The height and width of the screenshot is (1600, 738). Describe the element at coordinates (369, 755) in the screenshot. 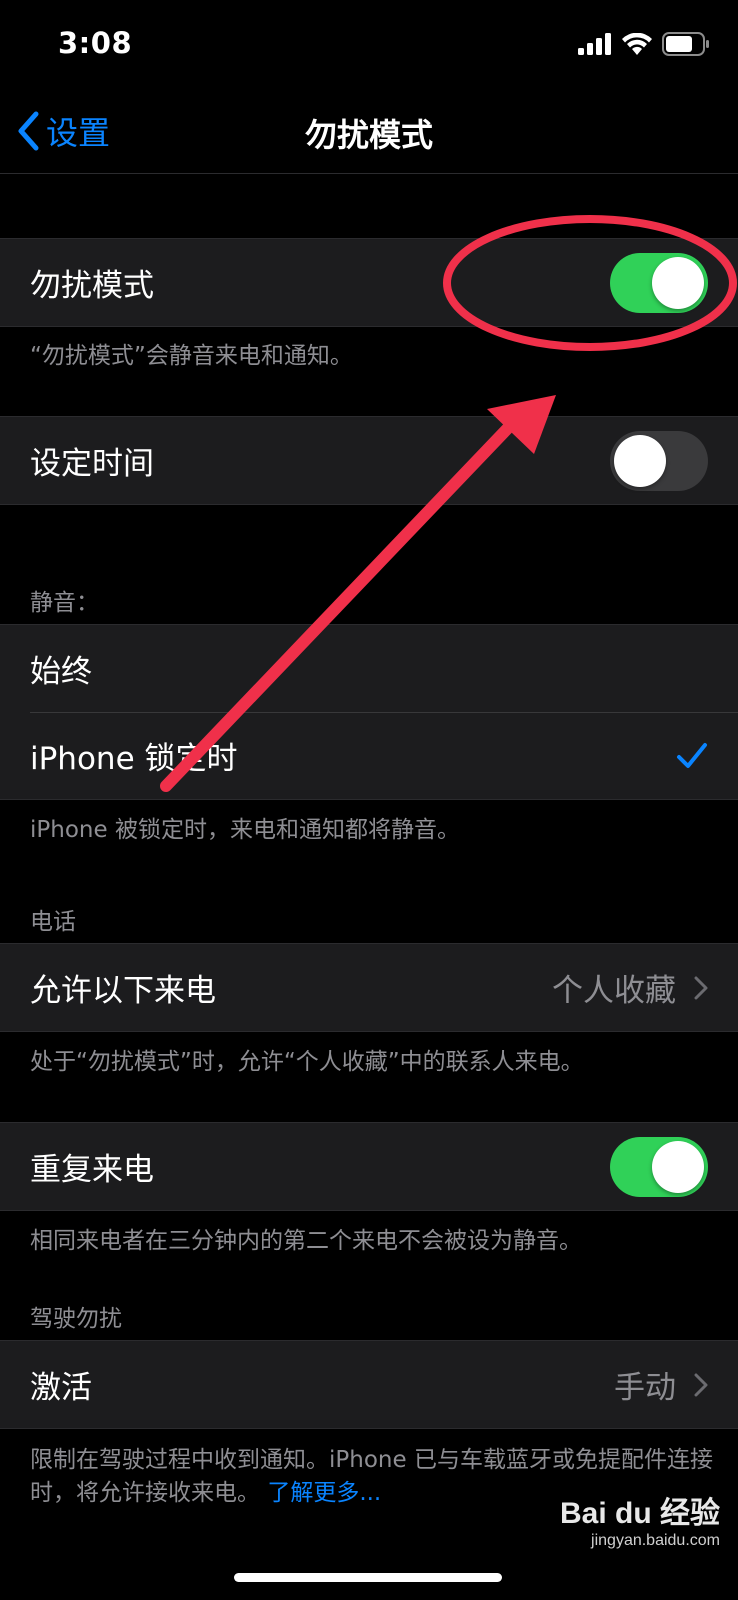

I see `silence-option-locked: iPhone 锁定时` at that location.